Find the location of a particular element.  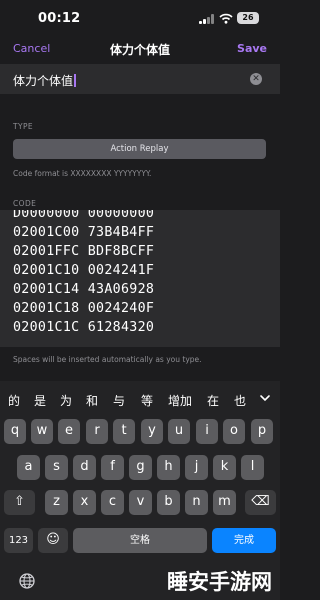

key-u: u is located at coordinates (179, 431).